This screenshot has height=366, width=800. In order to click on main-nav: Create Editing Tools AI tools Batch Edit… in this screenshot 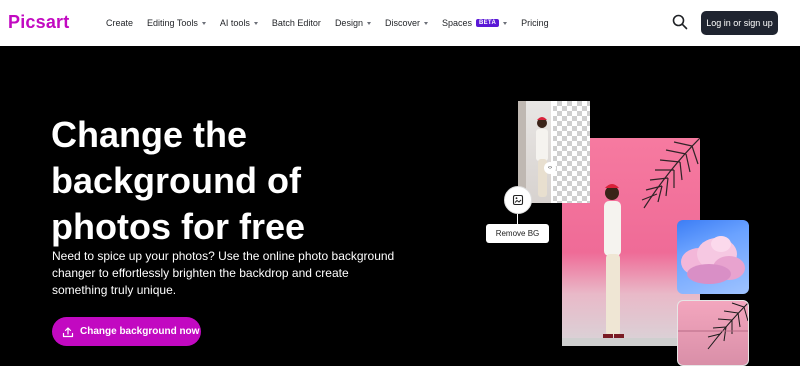, I will do `click(334, 23)`.